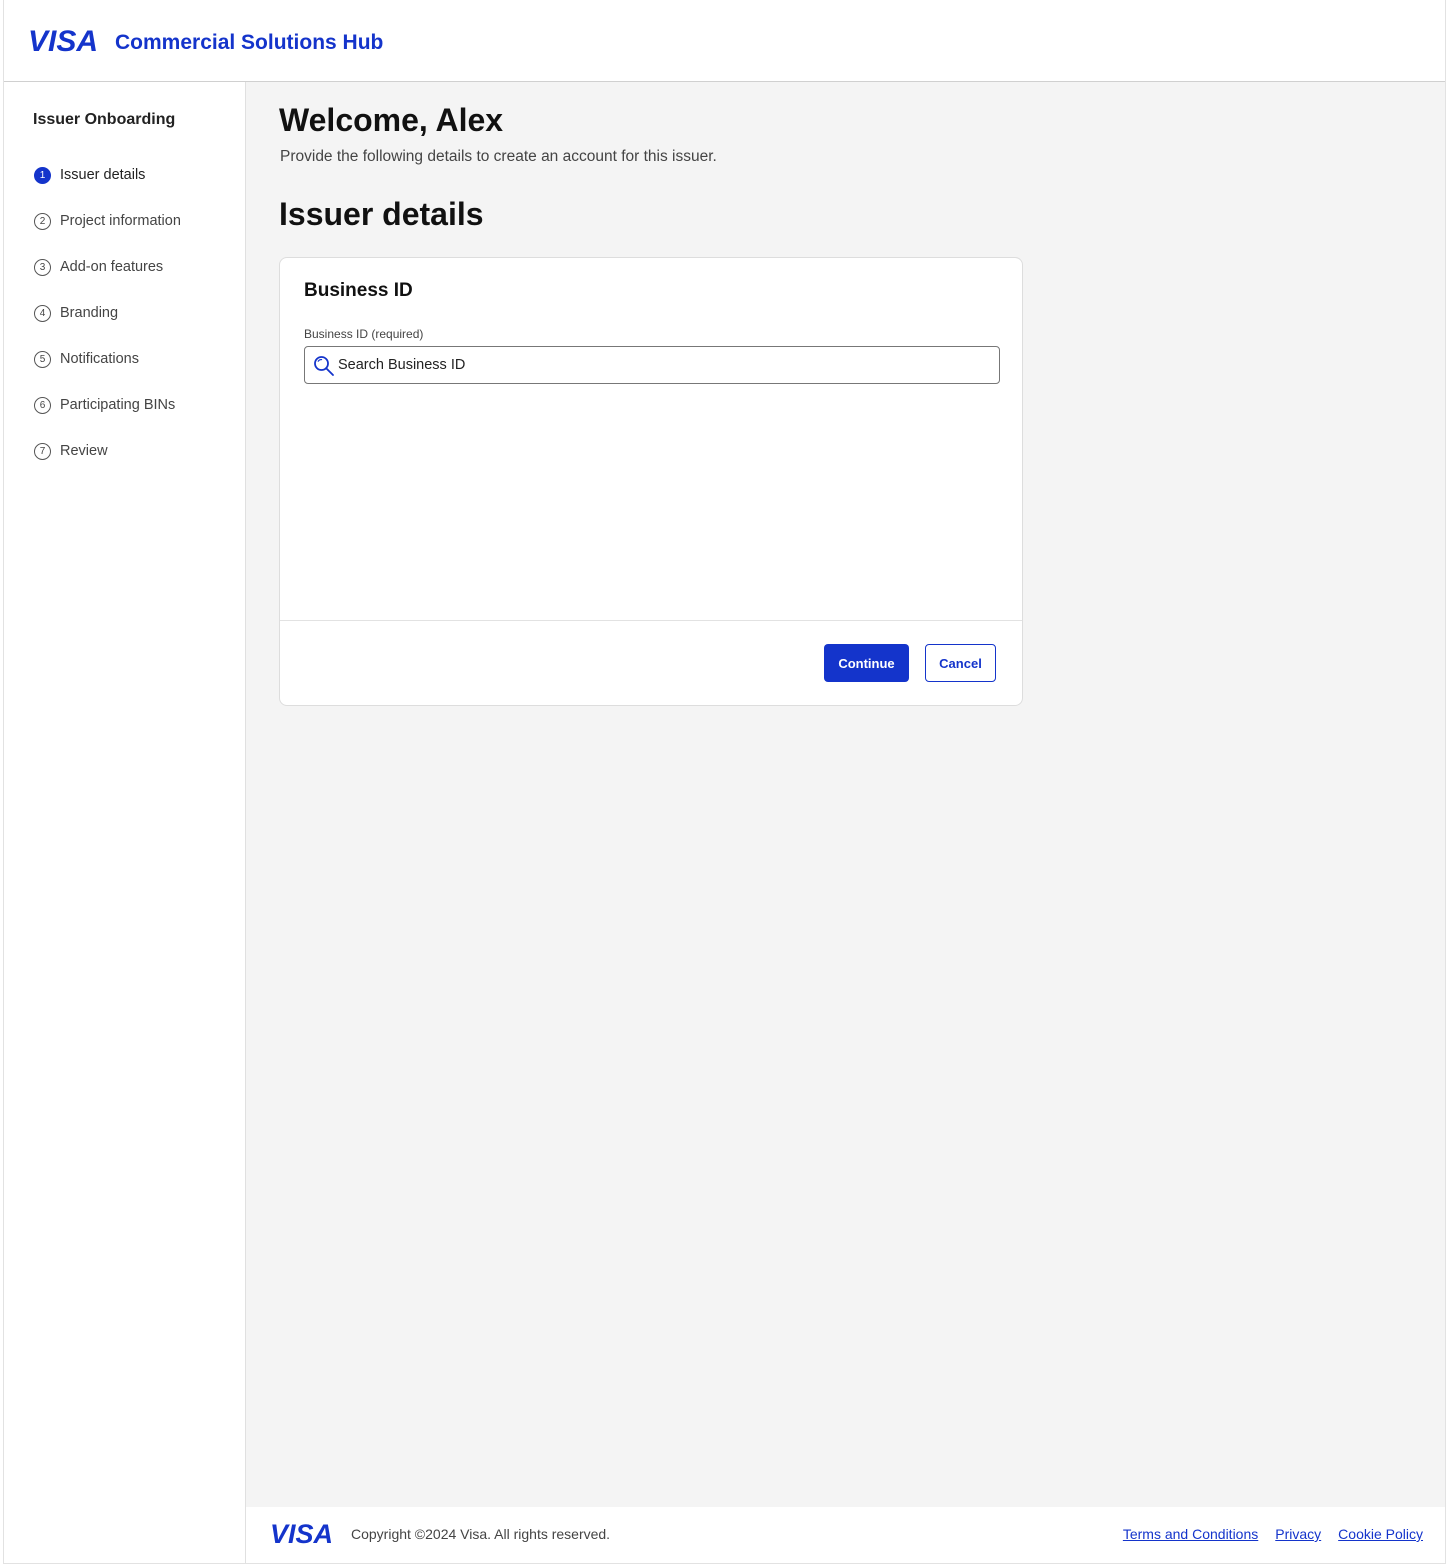 The width and height of the screenshot is (1446, 1565). What do you see at coordinates (107, 280) in the screenshot?
I see `sidebar-item-add-on-features: 3 Add-on features` at bounding box center [107, 280].